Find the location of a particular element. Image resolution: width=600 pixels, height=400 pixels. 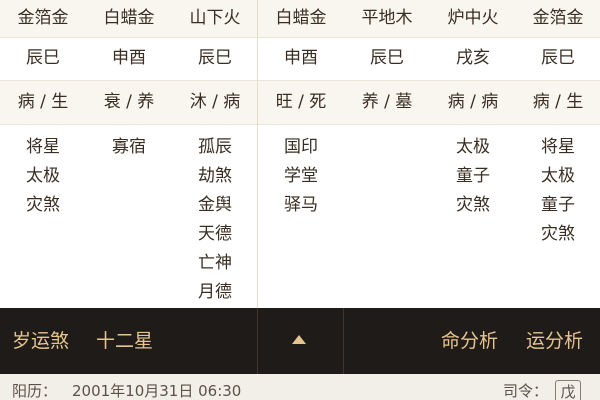

suiyun-sha-button: 岁运煞 is located at coordinates (40, 341).